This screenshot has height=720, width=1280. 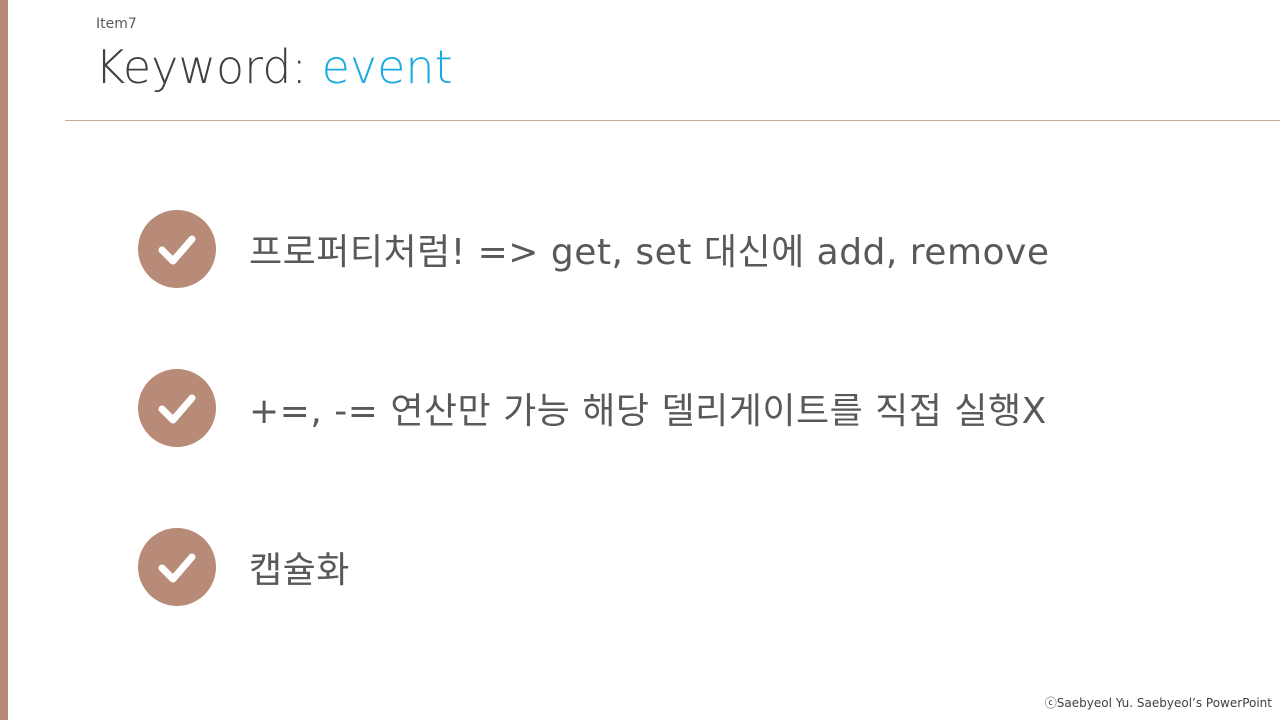 I want to click on footer-copyright: ⓒSaebyeol Yu. Saebyeol’s PowerPoint, so click(x=1158, y=703).